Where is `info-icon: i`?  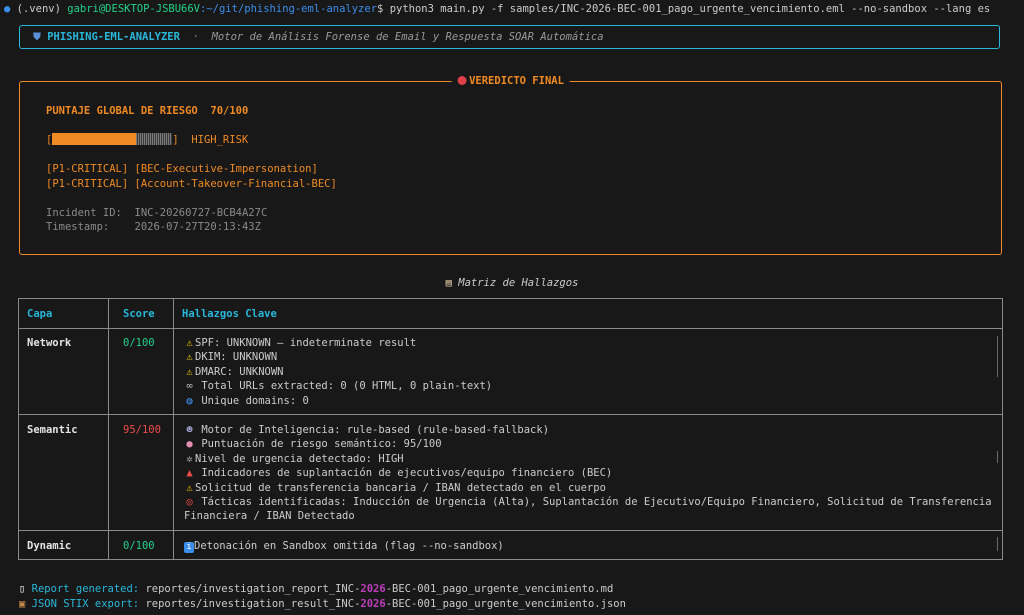 info-icon: i is located at coordinates (189, 547).